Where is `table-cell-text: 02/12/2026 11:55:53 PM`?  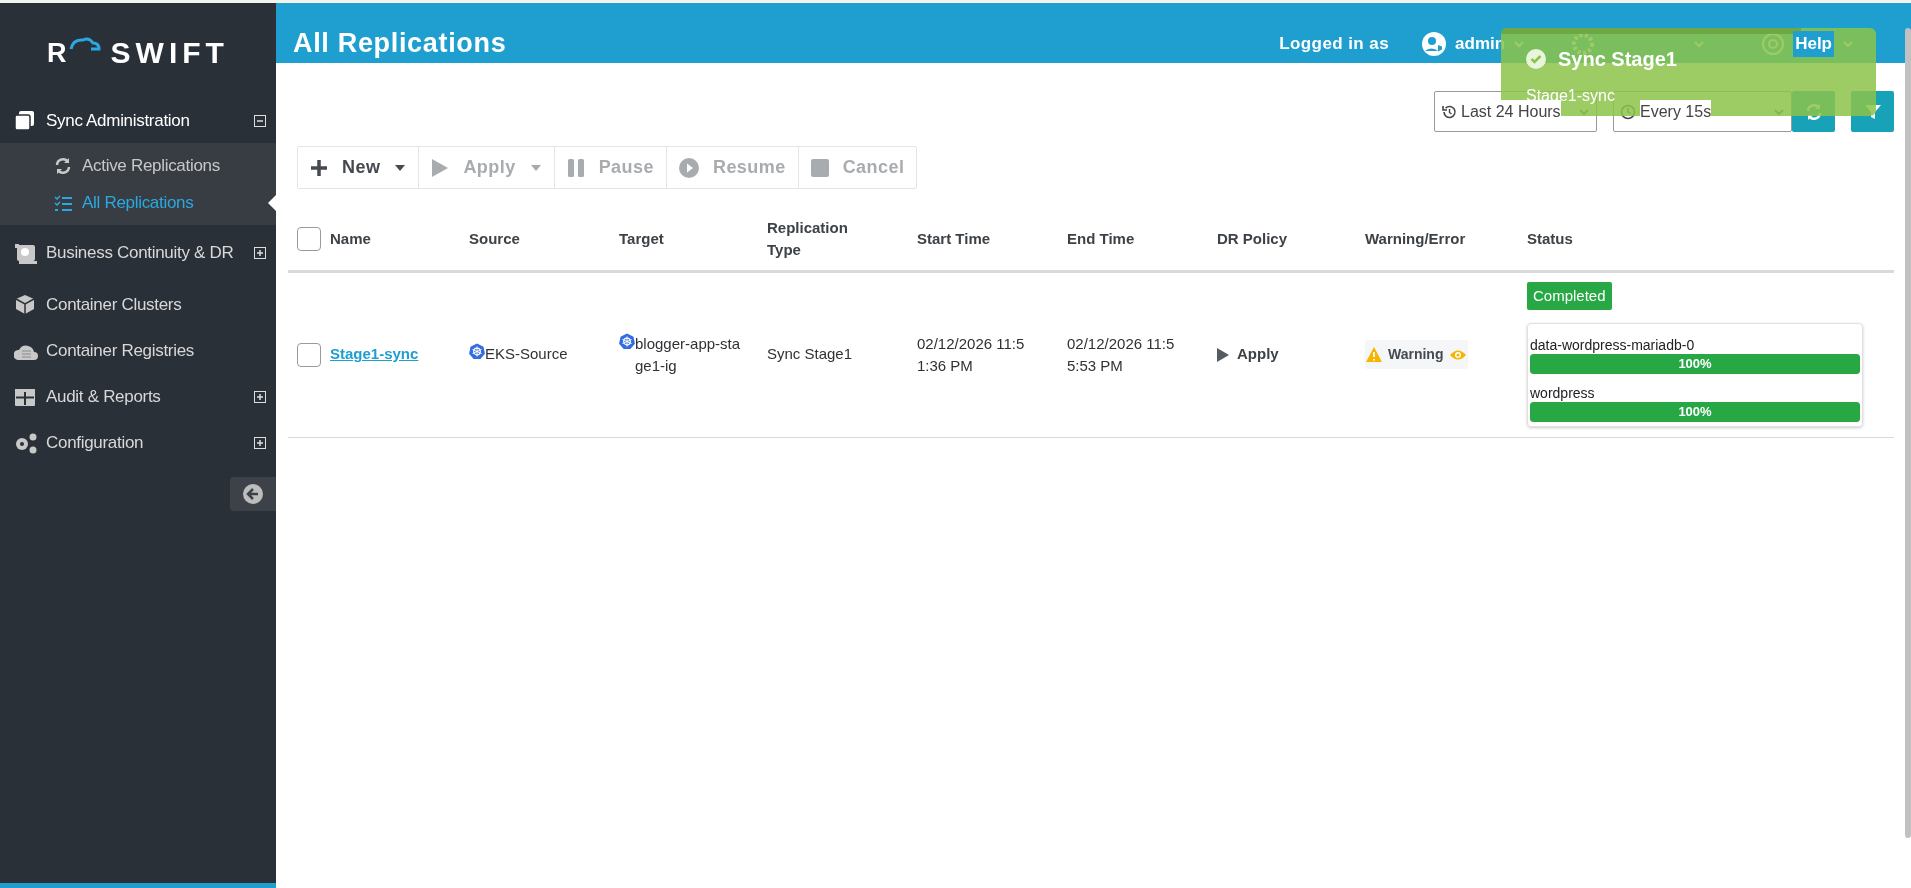 table-cell-text: 02/12/2026 11:55:53 PM is located at coordinates (1121, 354).